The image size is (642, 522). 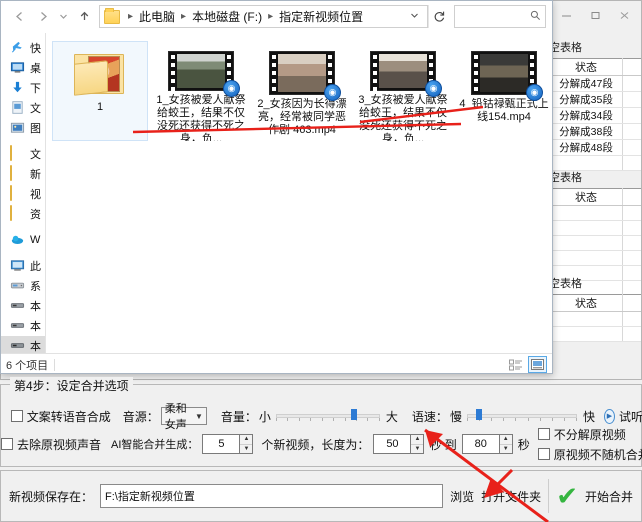 I want to click on voice-source-select: 柔和女声 ▼, so click(x=183, y=417).